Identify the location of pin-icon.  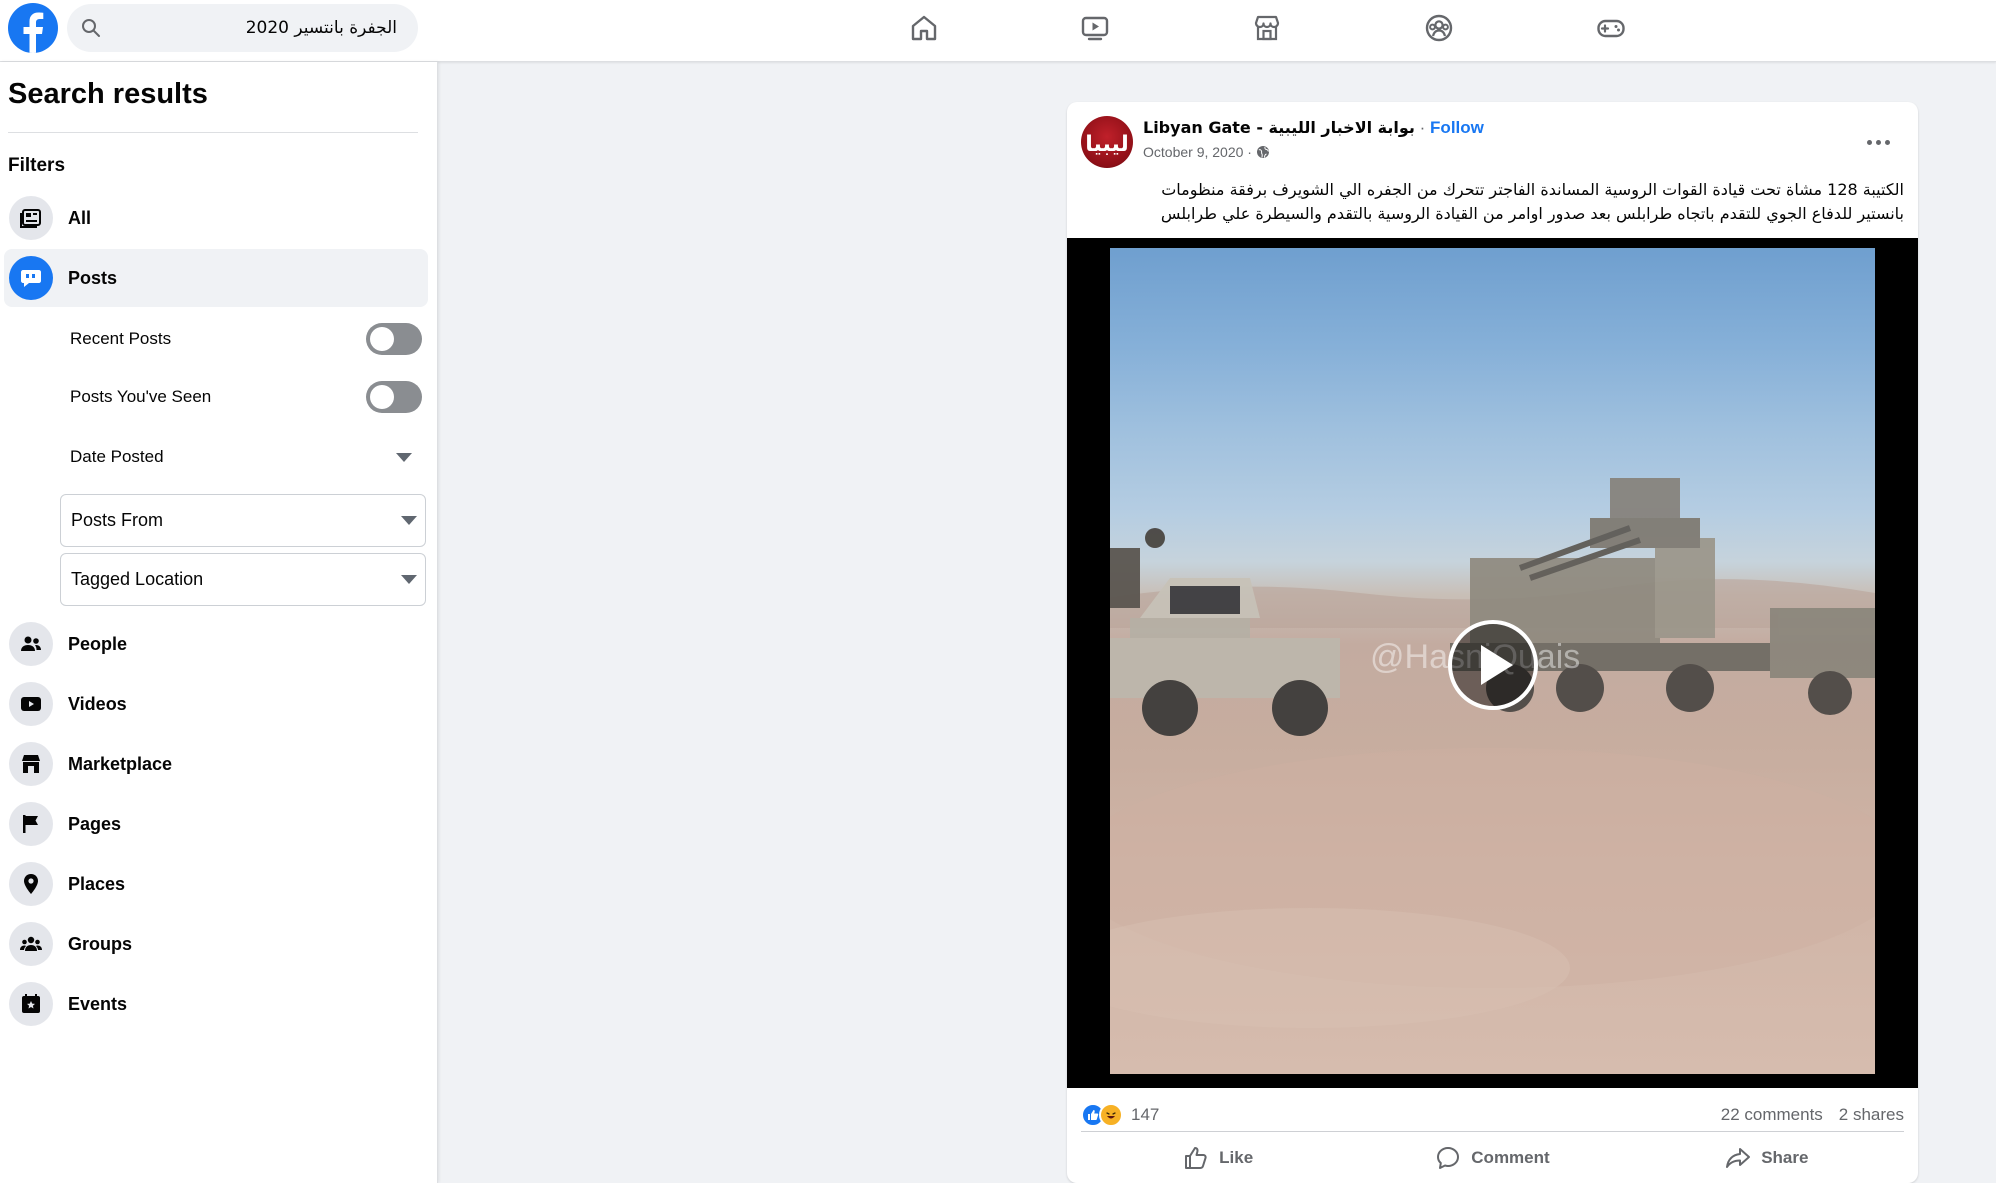
(31, 884).